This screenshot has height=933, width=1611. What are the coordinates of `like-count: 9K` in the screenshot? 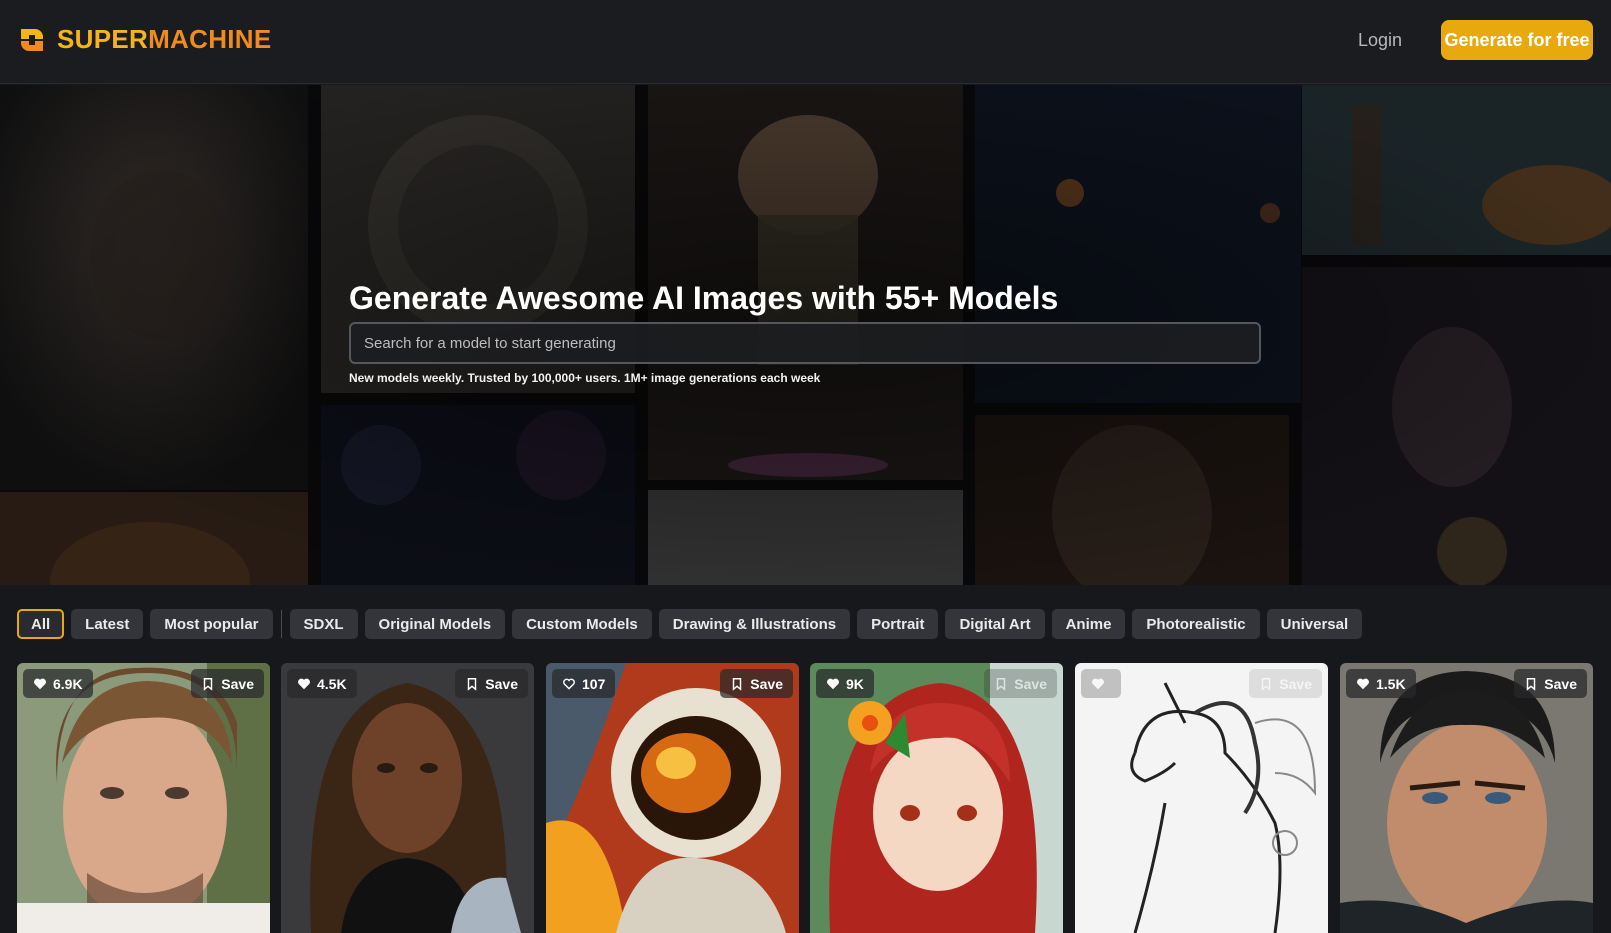 It's located at (855, 683).